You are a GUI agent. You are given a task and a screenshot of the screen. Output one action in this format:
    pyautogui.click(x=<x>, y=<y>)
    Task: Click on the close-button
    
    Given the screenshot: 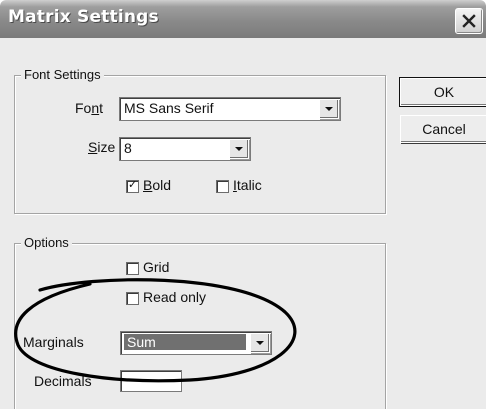 What is the action you would take?
    pyautogui.click(x=469, y=21)
    